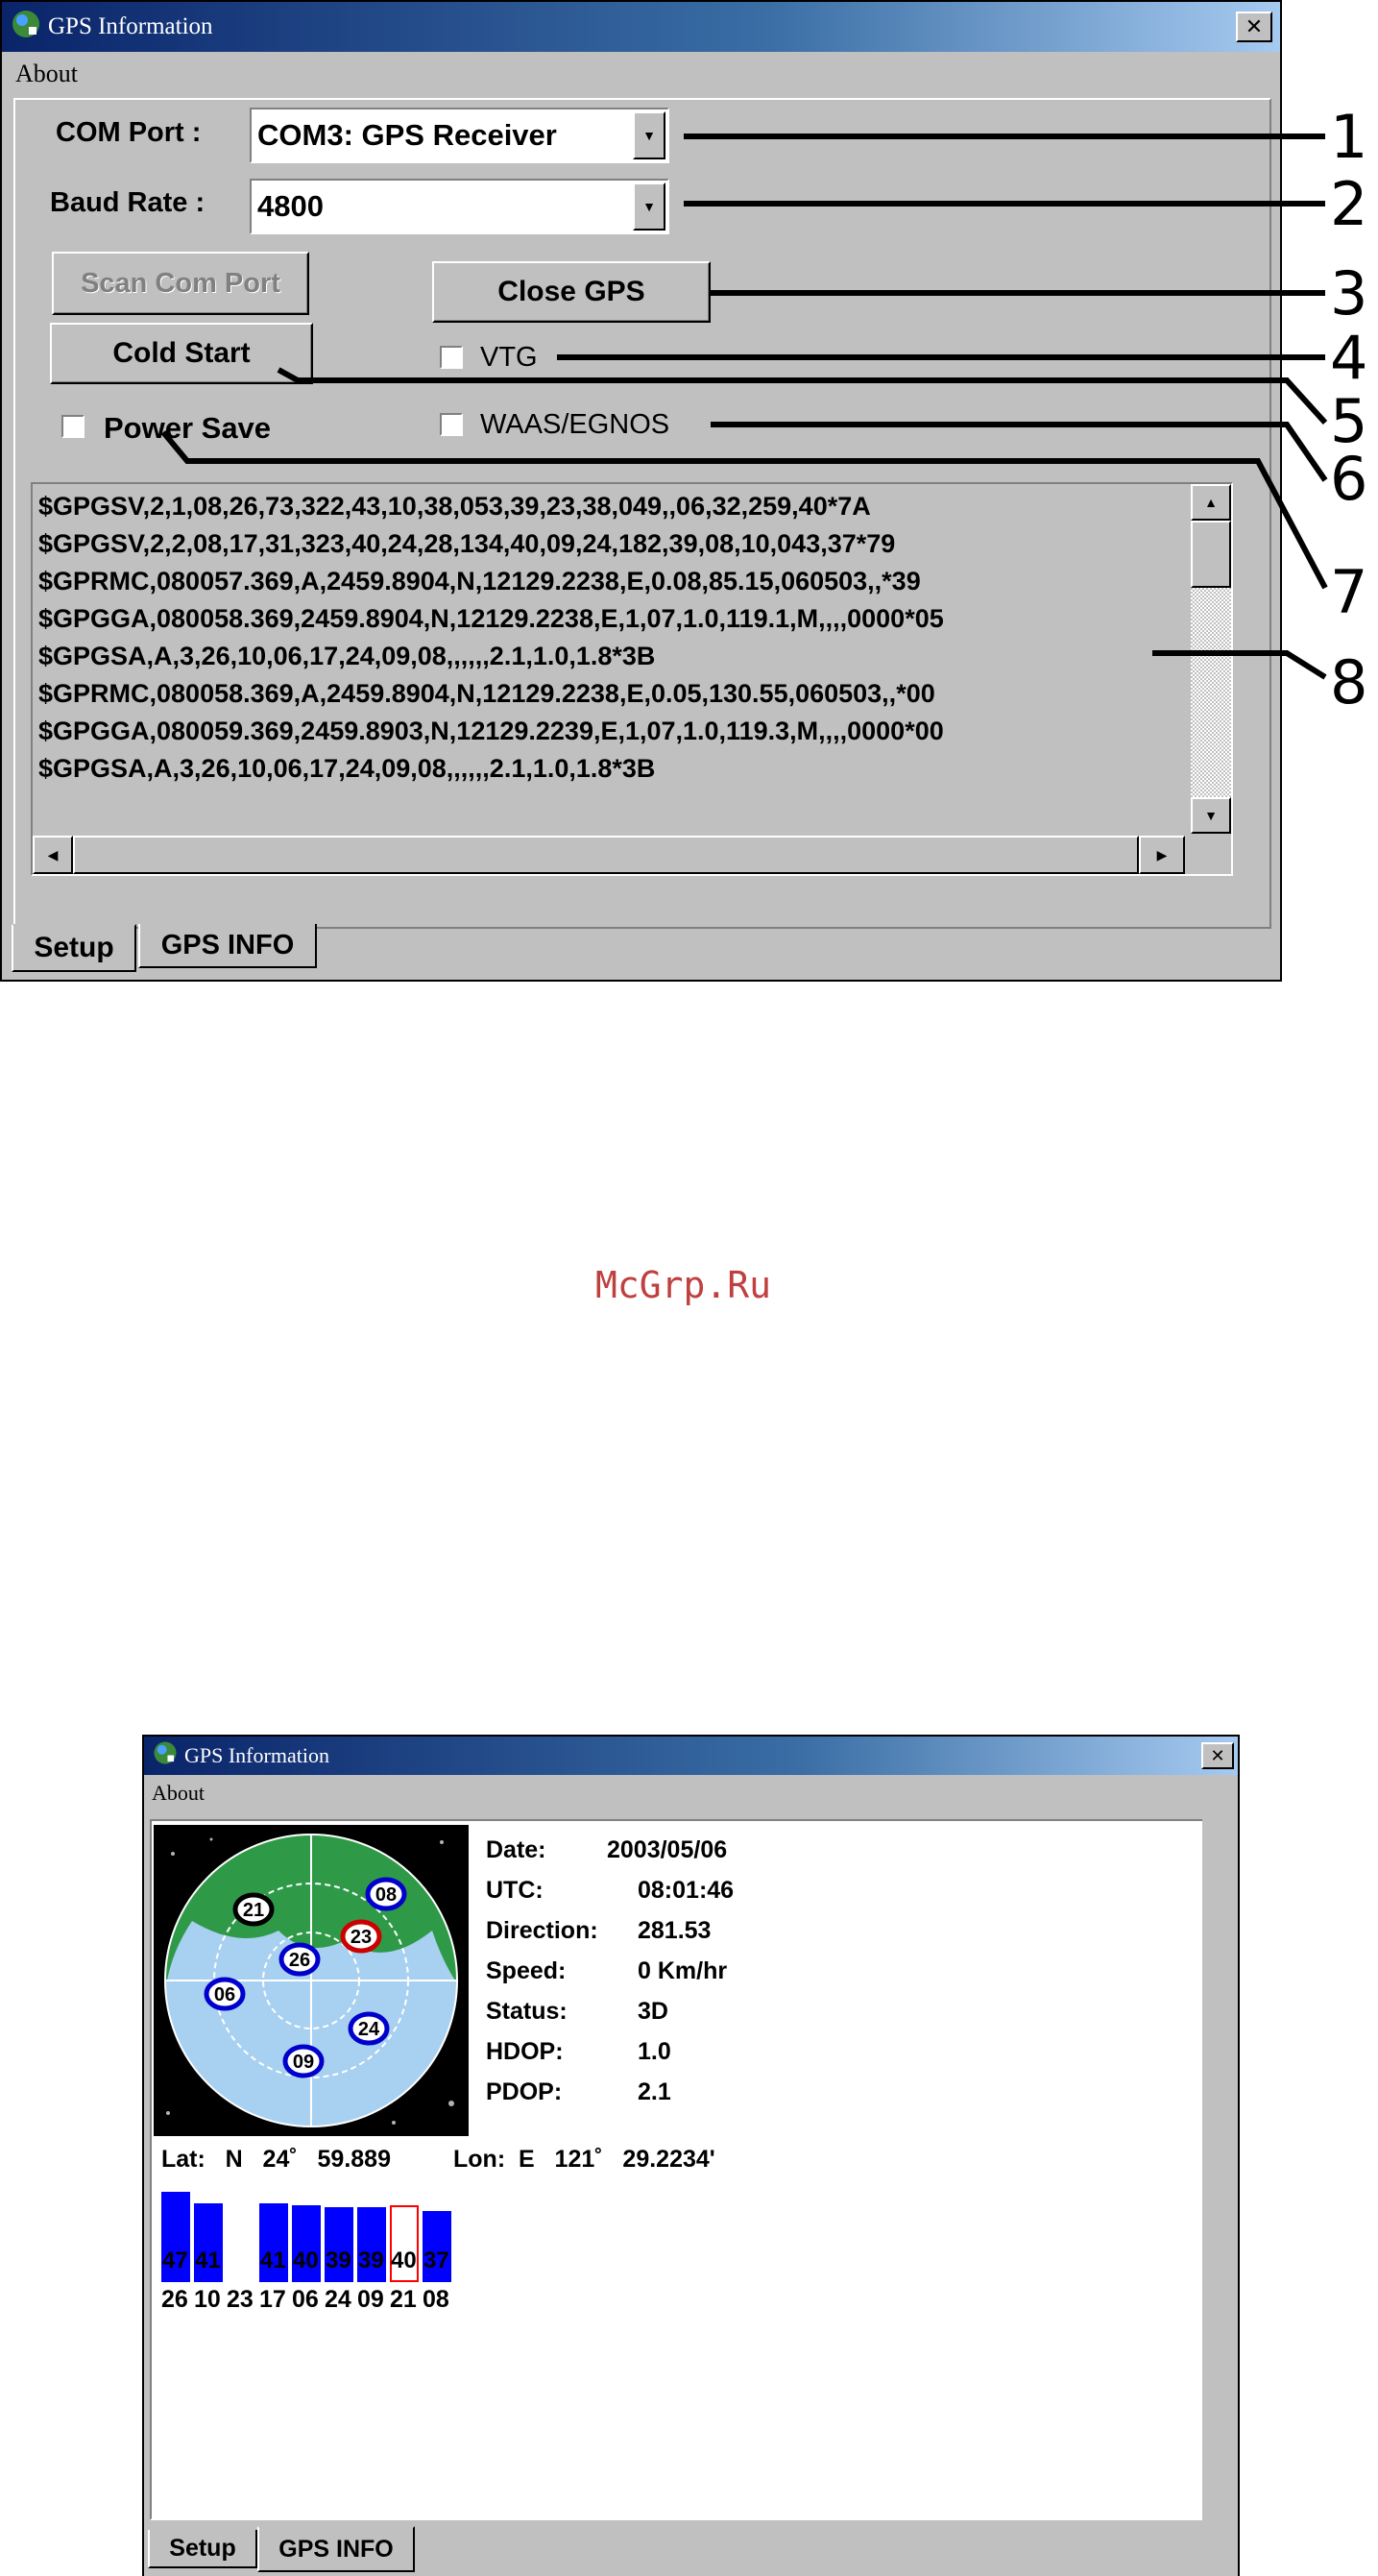 The width and height of the screenshot is (1378, 2576). I want to click on date-value: 2003/05/06, so click(667, 1849).